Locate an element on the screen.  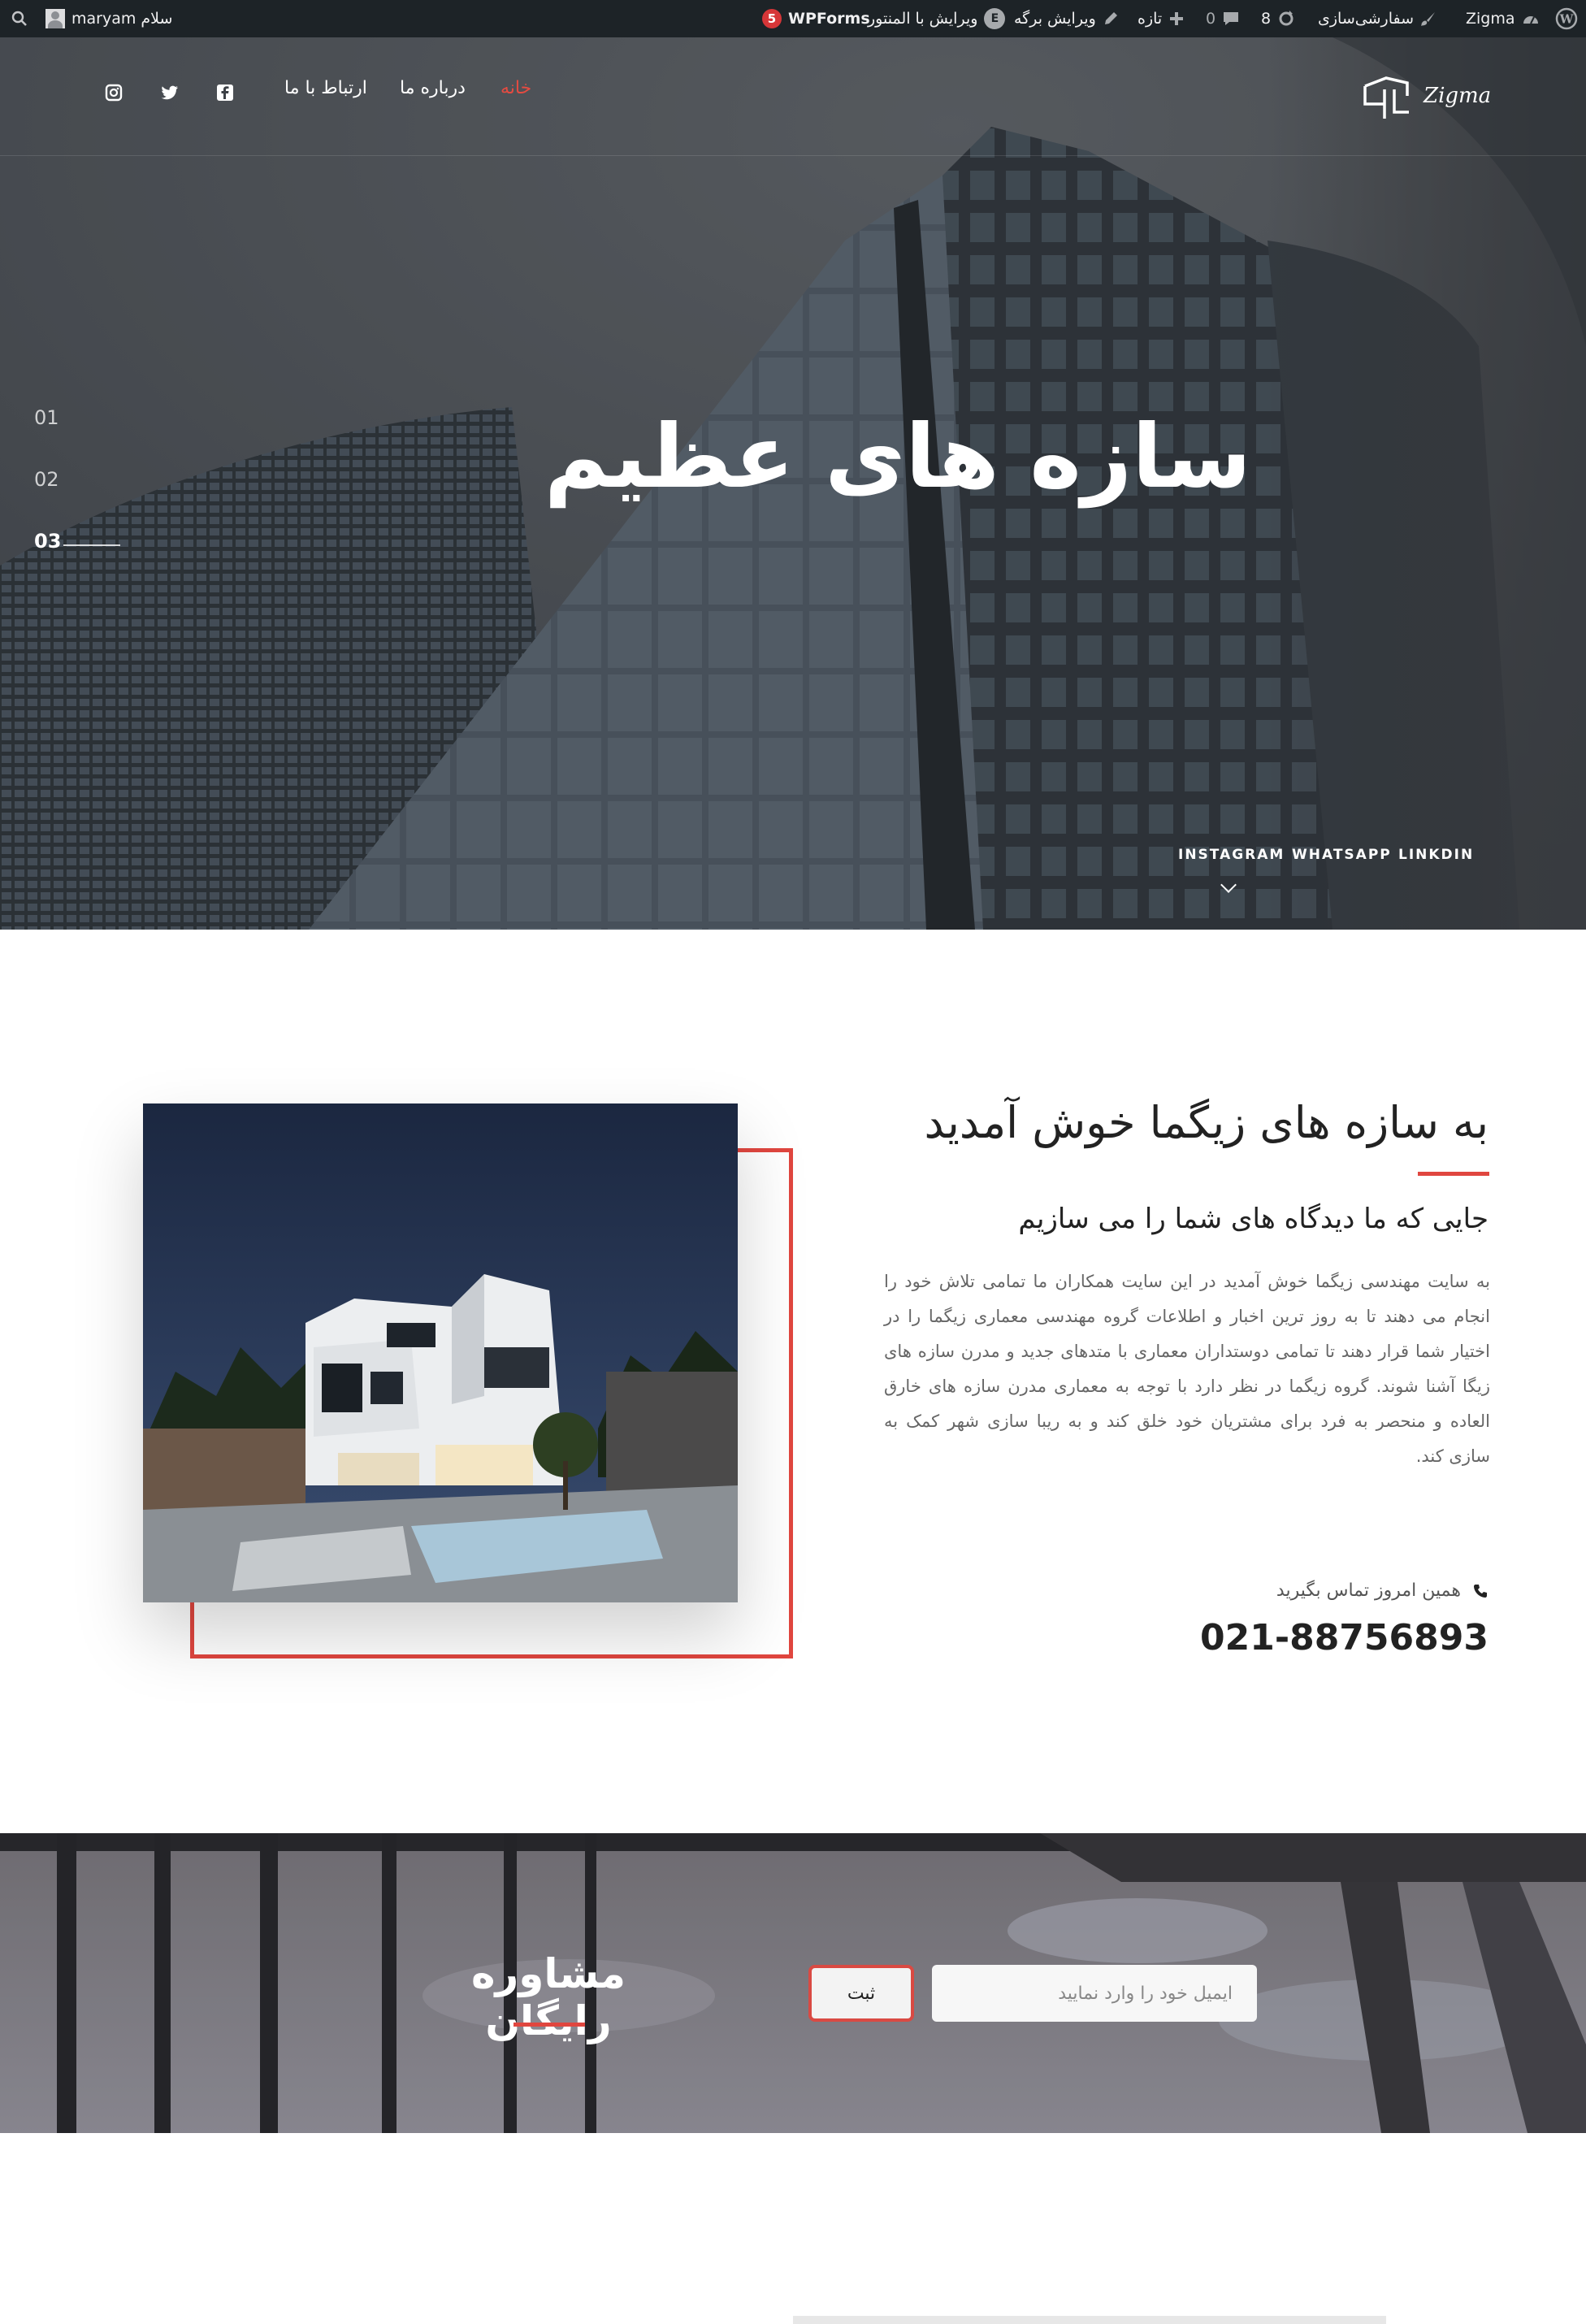
slide-indicator-1: 01 is located at coordinates (46, 417).